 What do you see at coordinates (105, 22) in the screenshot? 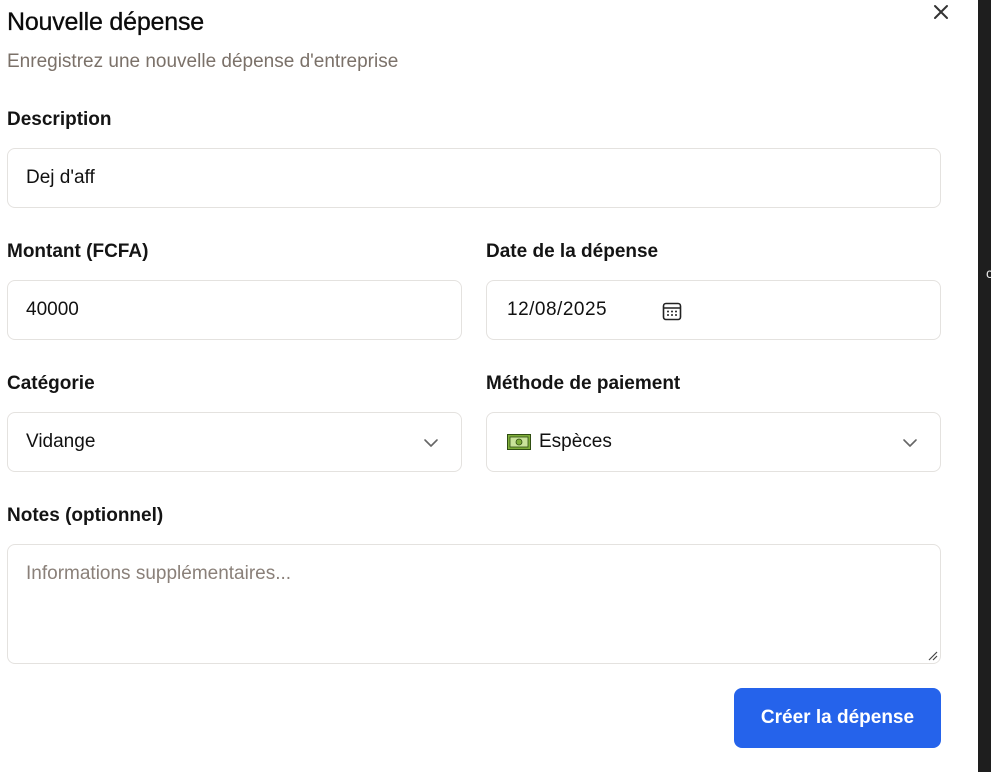
I see `dialog-title: Nouvelle dépense` at bounding box center [105, 22].